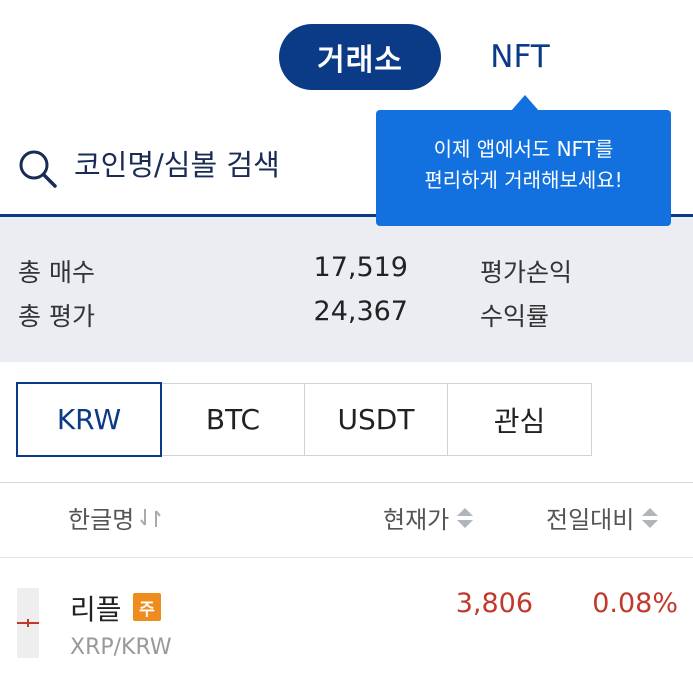 This screenshot has height=692, width=693. I want to click on nft-tooltip: 이제 앱에서도 NFT를 편리하게 거래해보세요!, so click(523, 168).